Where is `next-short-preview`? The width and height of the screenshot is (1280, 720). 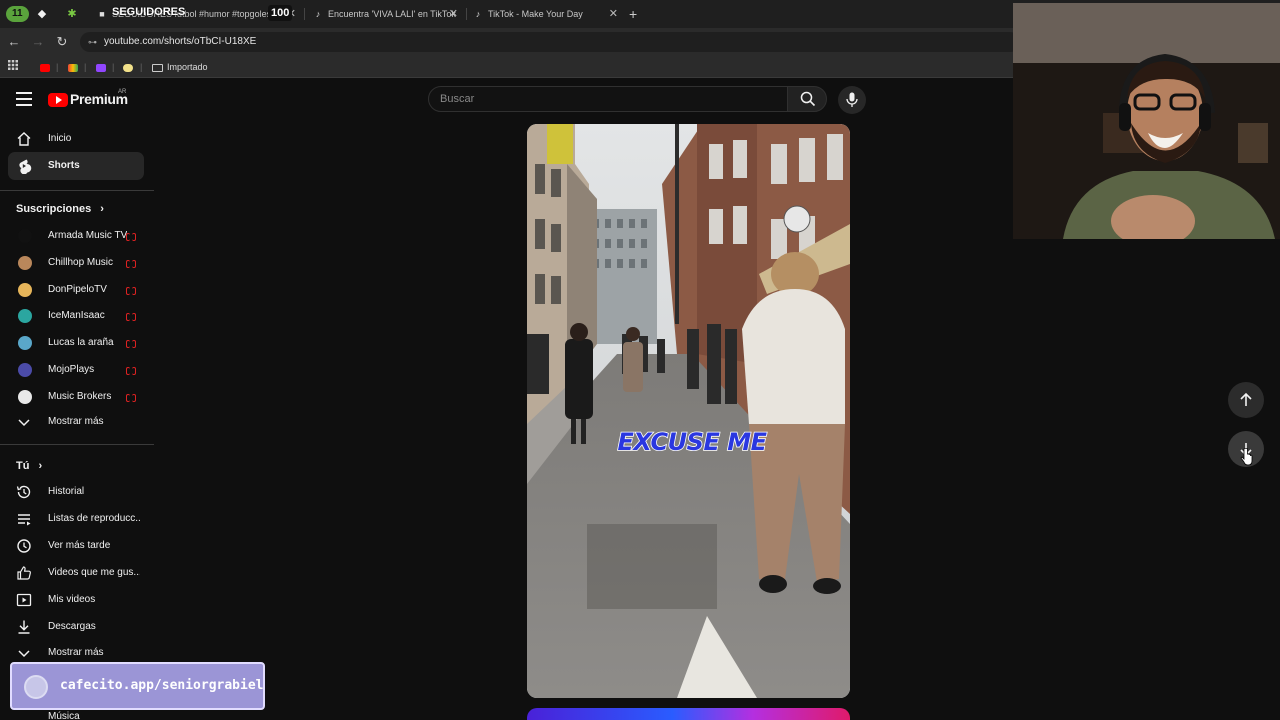 next-short-preview is located at coordinates (688, 714).